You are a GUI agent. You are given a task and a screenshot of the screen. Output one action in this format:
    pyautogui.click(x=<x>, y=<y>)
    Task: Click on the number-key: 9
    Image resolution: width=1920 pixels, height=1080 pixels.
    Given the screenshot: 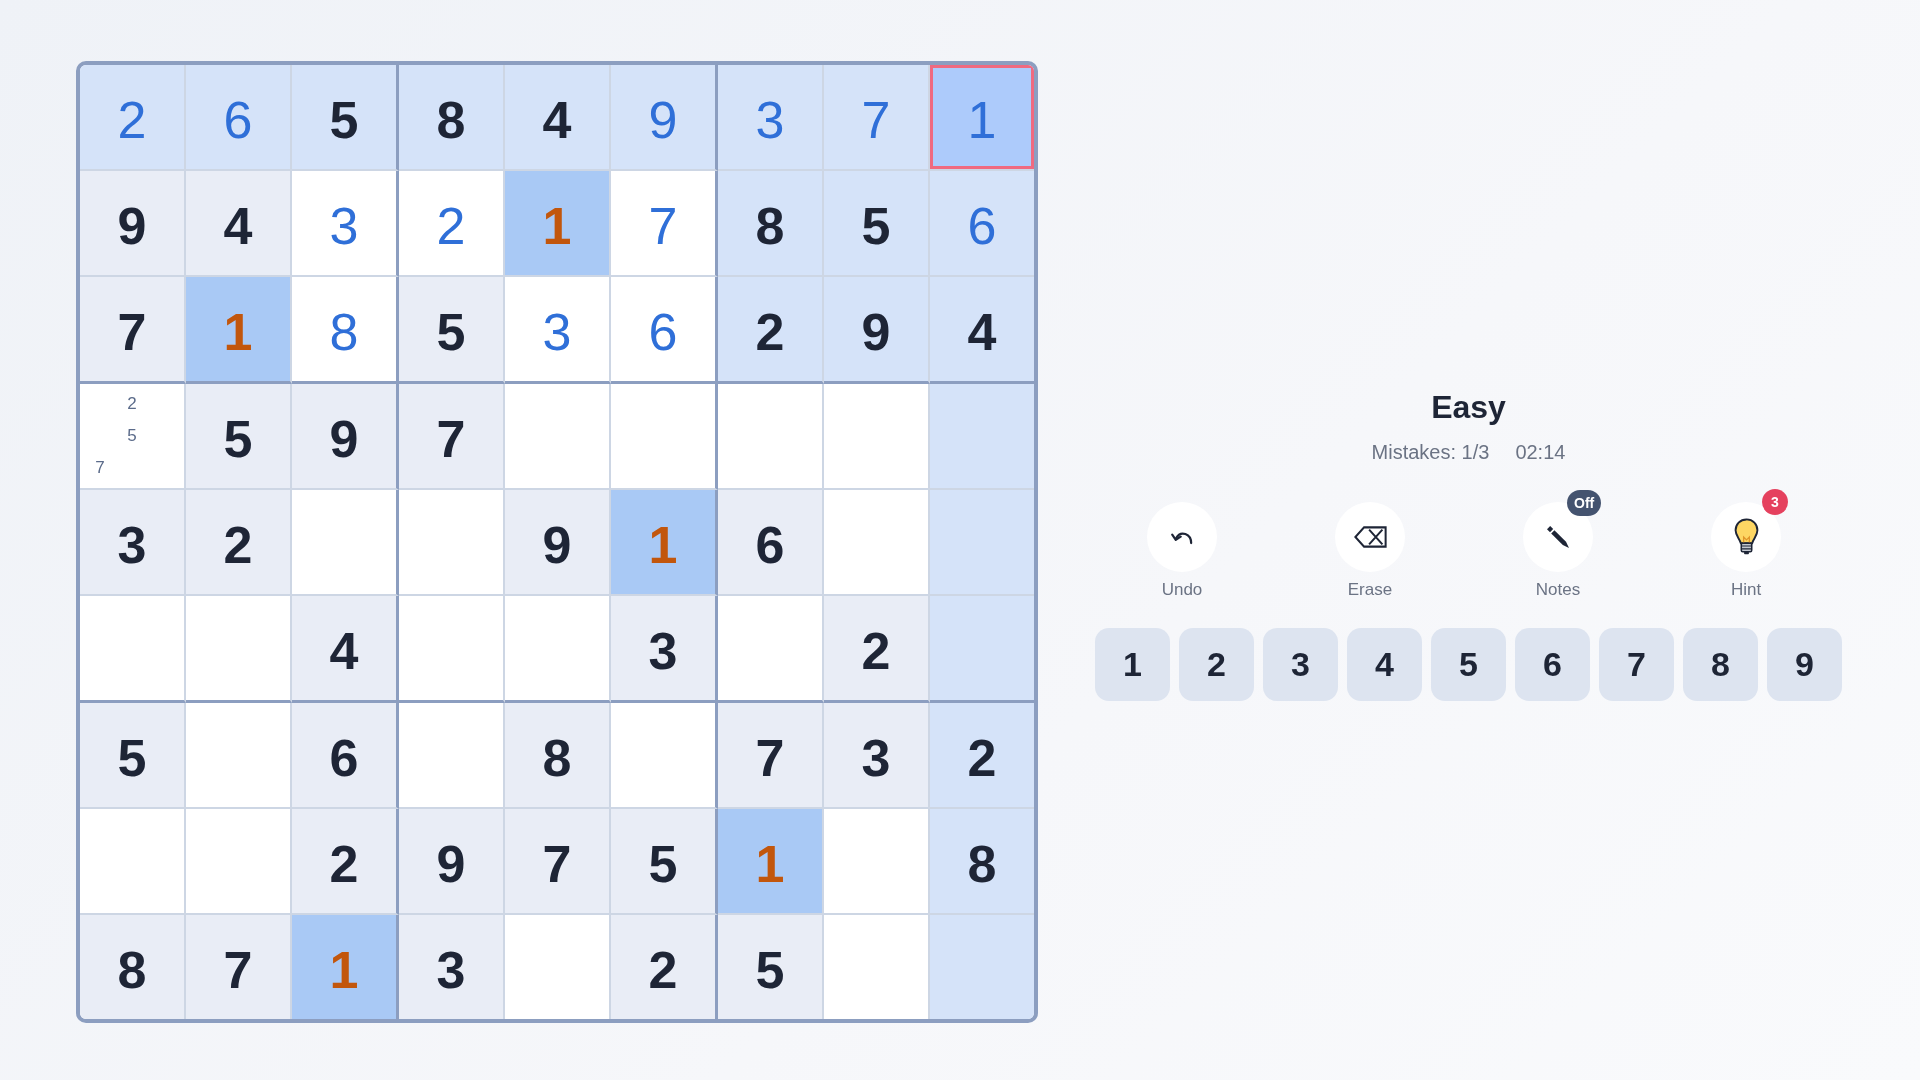 What is the action you would take?
    pyautogui.click(x=1804, y=664)
    